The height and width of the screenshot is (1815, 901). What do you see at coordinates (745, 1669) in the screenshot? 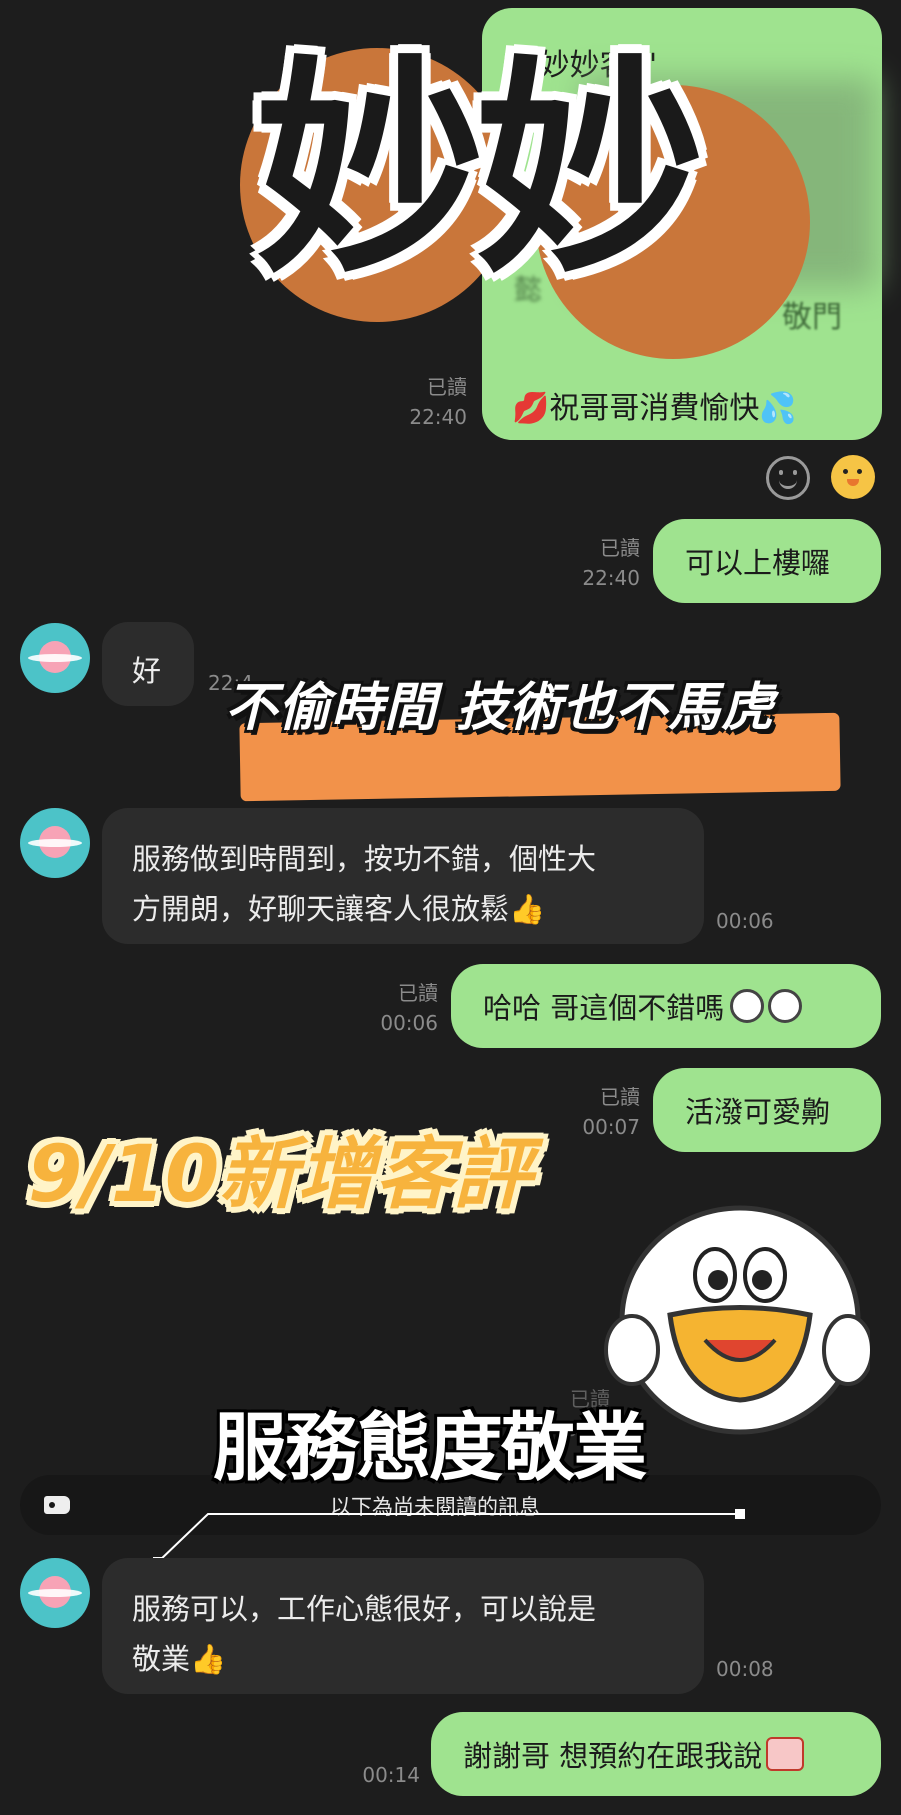
I see `message-time: 00:08` at bounding box center [745, 1669].